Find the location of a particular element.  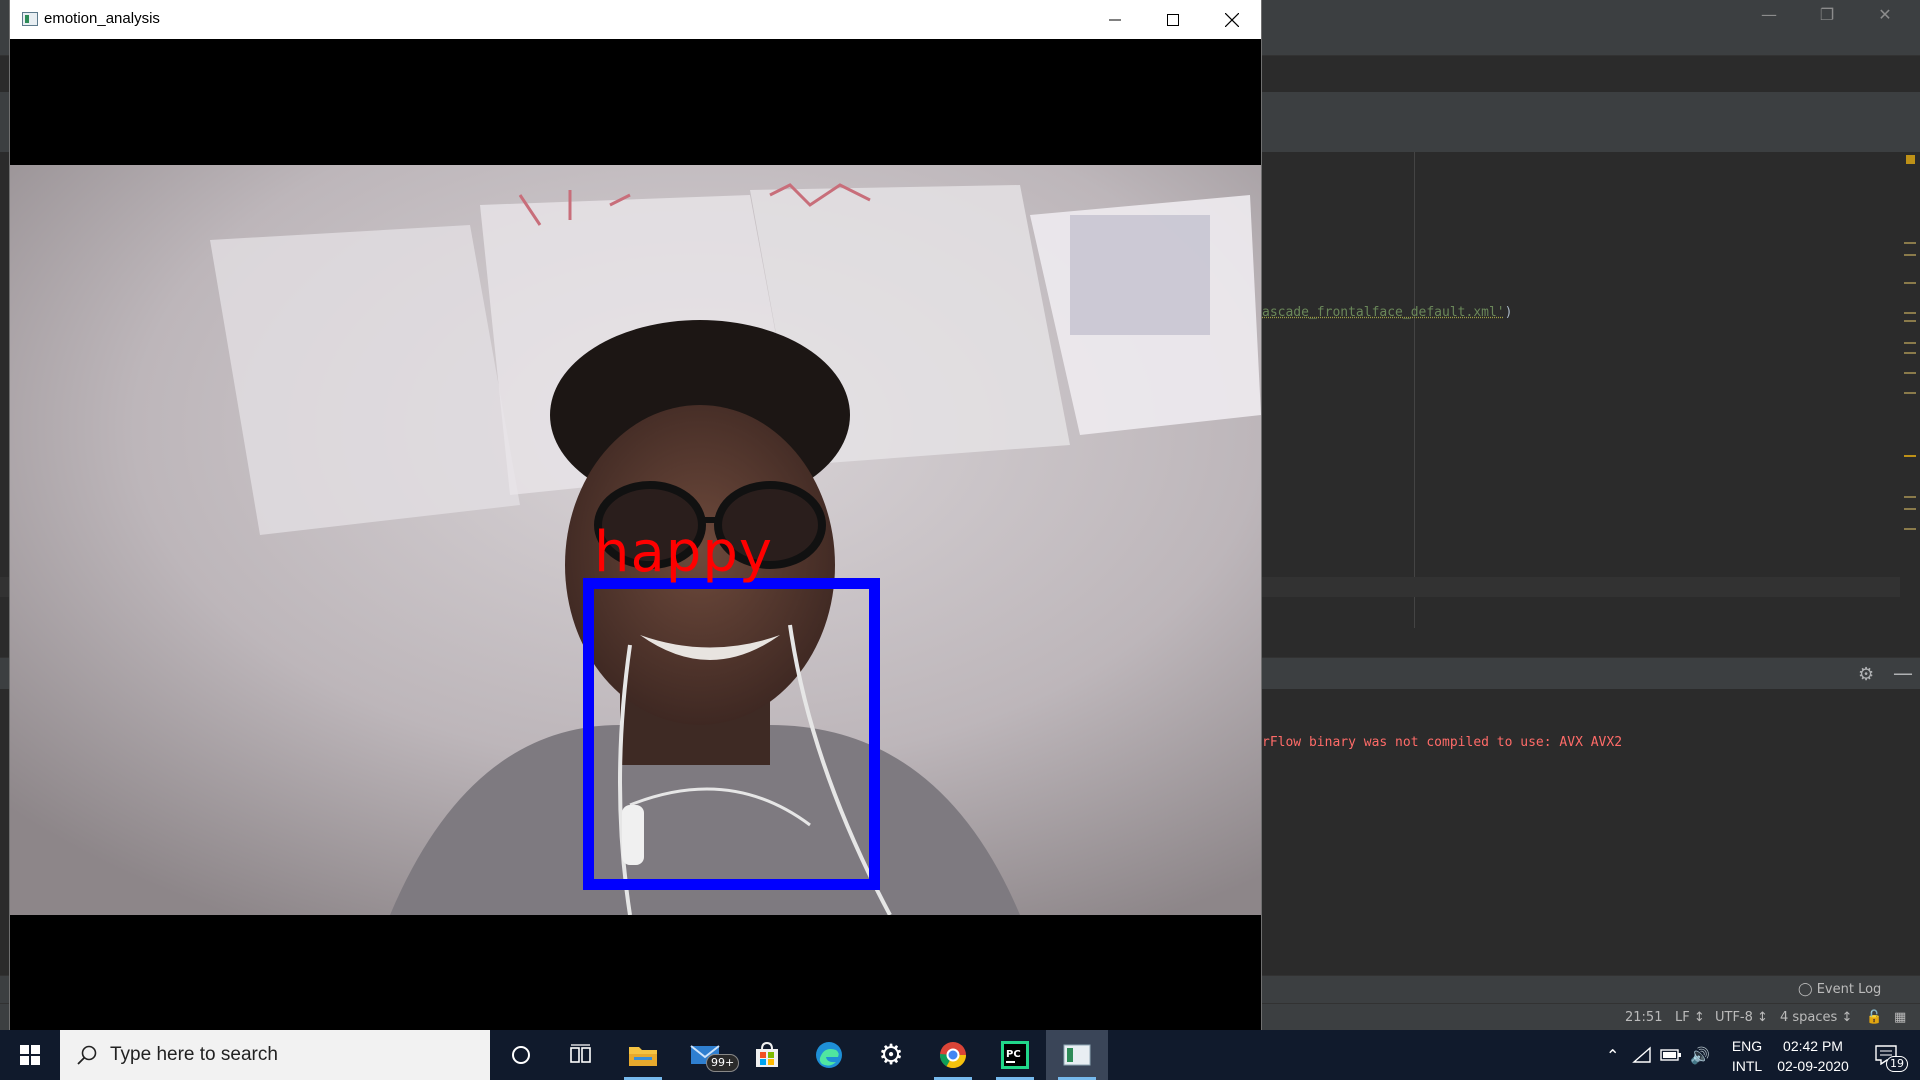

maximize-button is located at coordinates (1173, 19).